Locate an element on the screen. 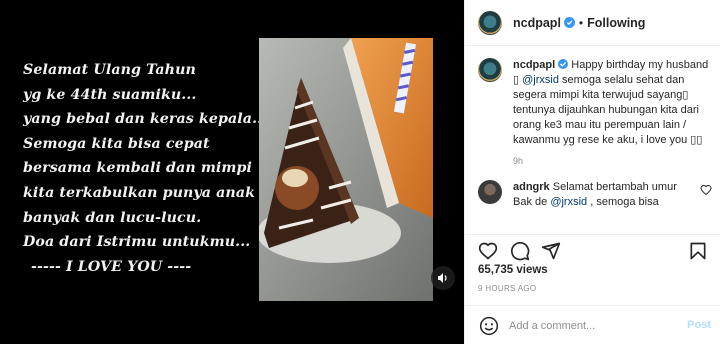 The width and height of the screenshot is (720, 344). poem-line: banyak dan lucu-lucu. is located at coordinates (112, 217).